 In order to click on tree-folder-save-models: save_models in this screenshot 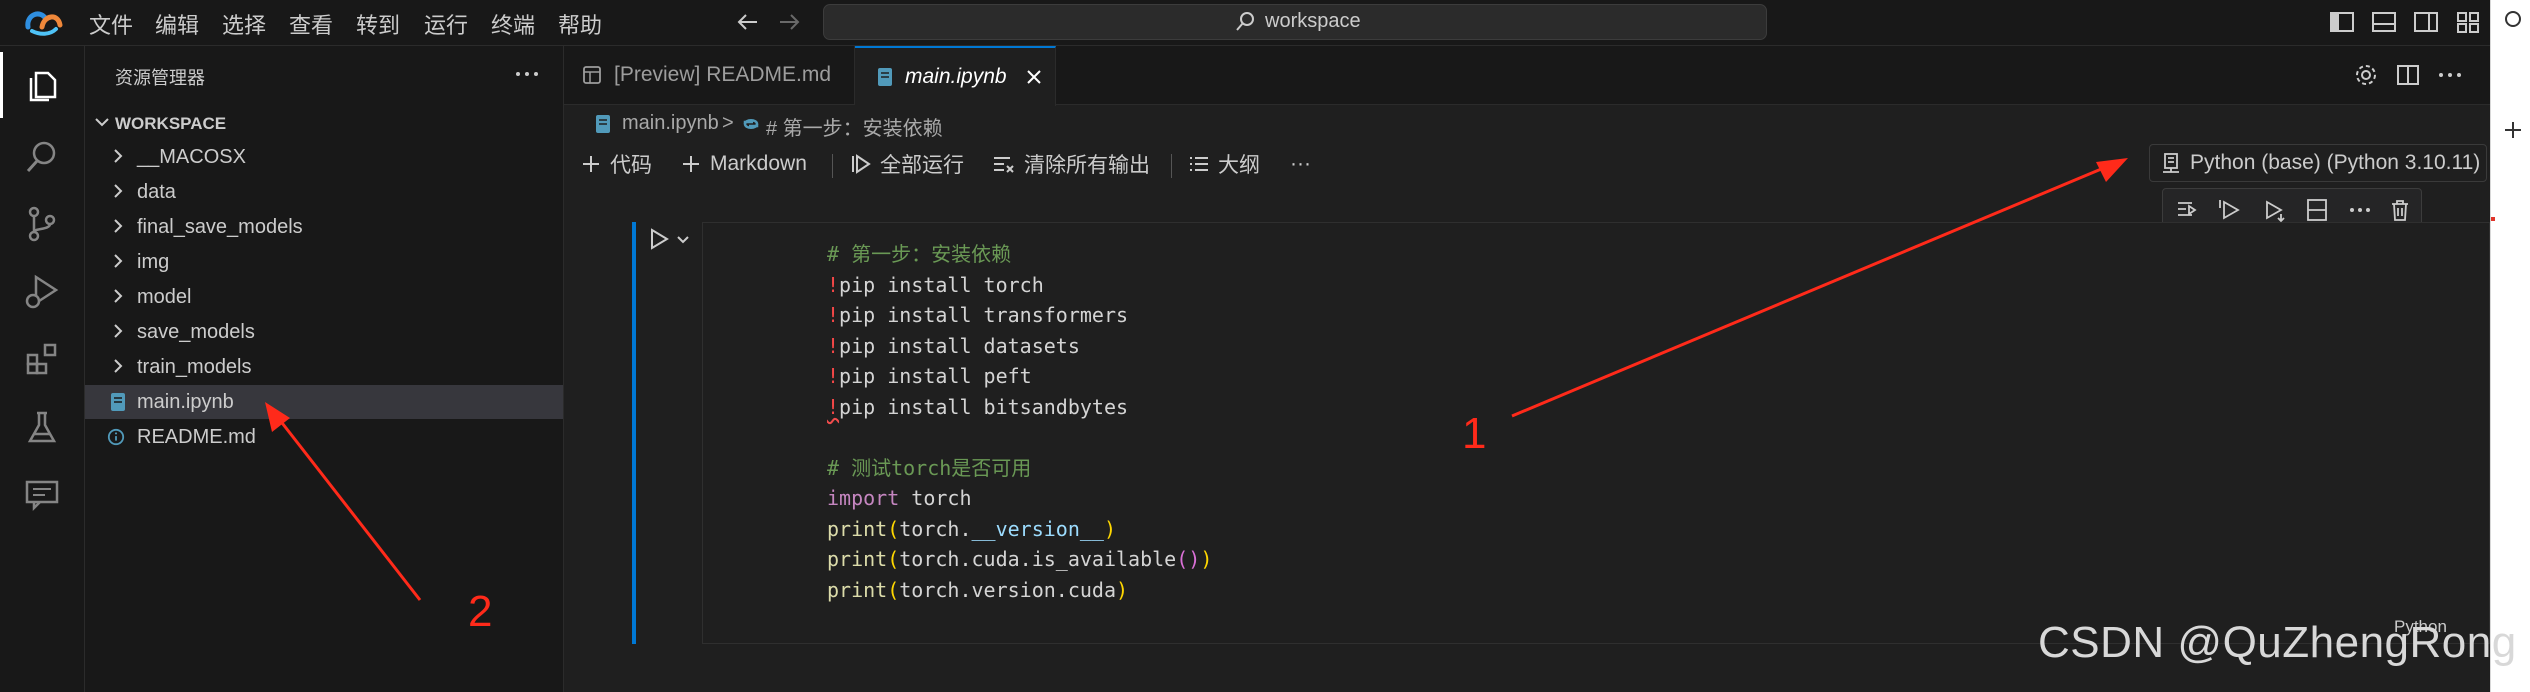, I will do `click(324, 332)`.